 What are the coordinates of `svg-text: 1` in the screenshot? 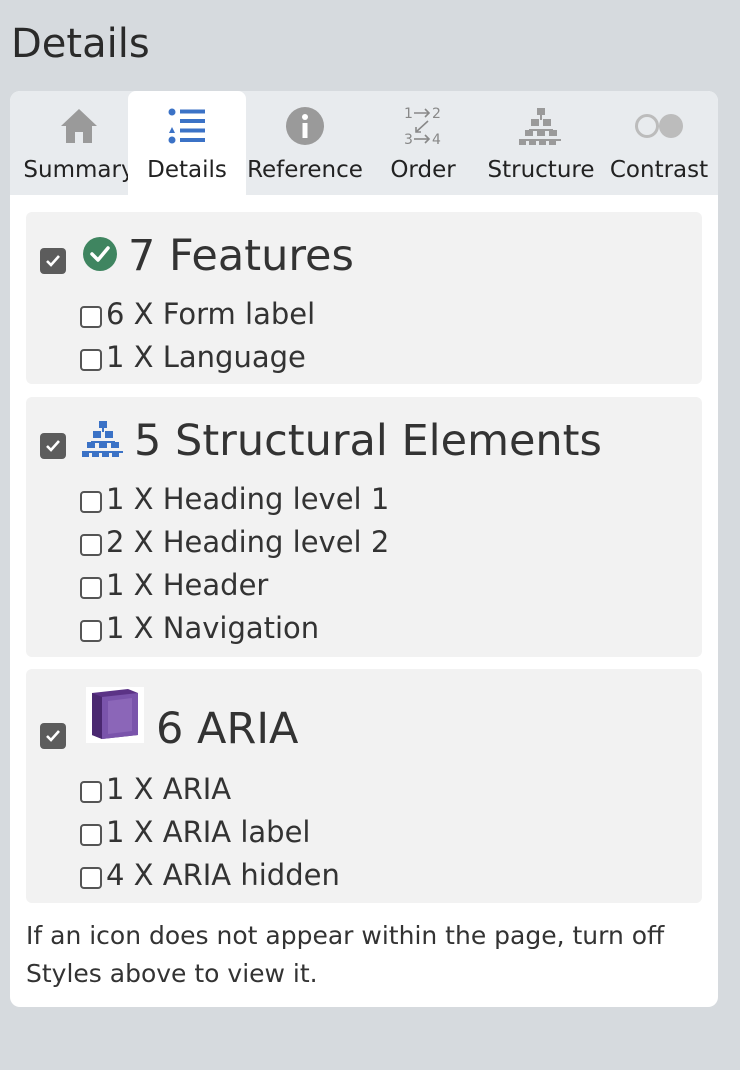 It's located at (408, 114).